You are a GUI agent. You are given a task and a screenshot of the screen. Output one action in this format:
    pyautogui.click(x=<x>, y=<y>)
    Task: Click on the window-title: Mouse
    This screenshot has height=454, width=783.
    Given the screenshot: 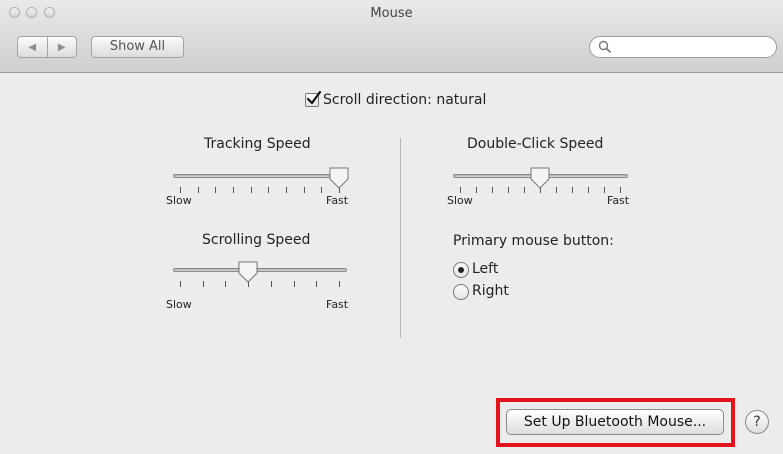 What is the action you would take?
    pyautogui.click(x=391, y=13)
    